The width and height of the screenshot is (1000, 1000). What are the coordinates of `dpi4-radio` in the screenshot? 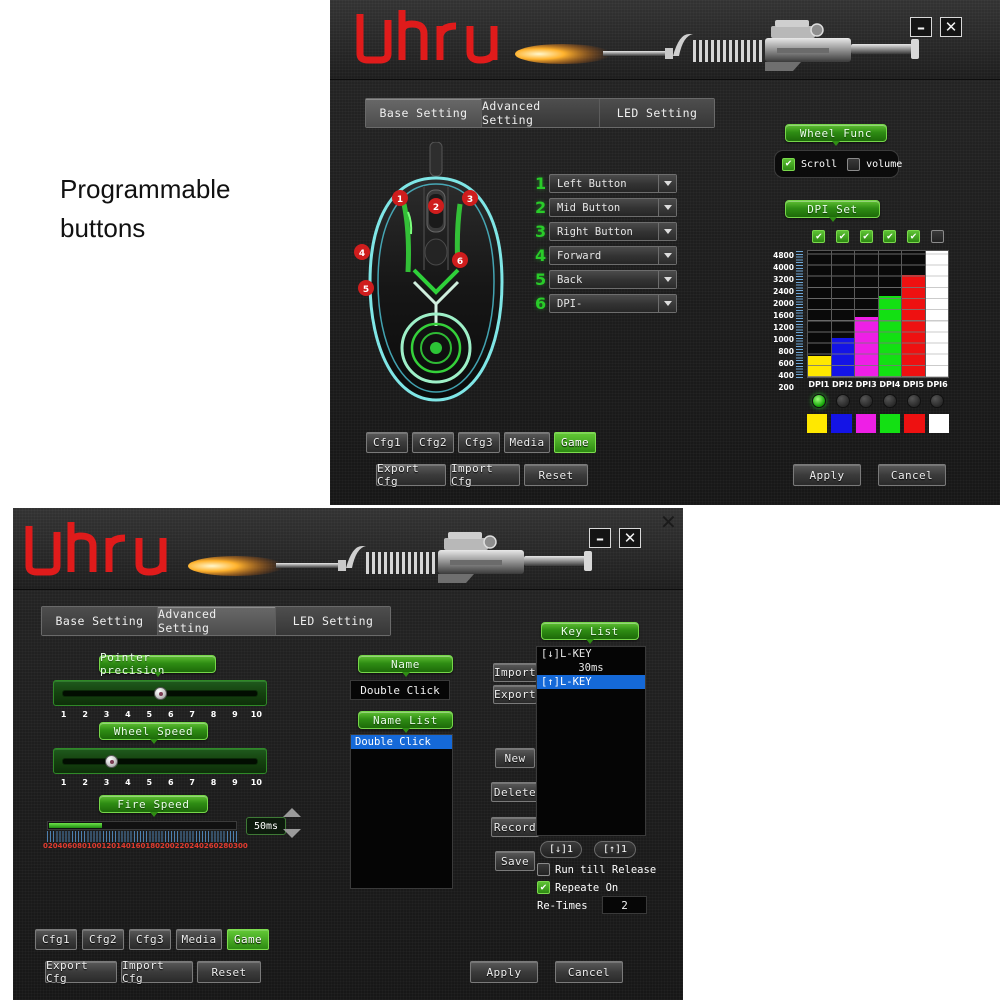 It's located at (889, 401).